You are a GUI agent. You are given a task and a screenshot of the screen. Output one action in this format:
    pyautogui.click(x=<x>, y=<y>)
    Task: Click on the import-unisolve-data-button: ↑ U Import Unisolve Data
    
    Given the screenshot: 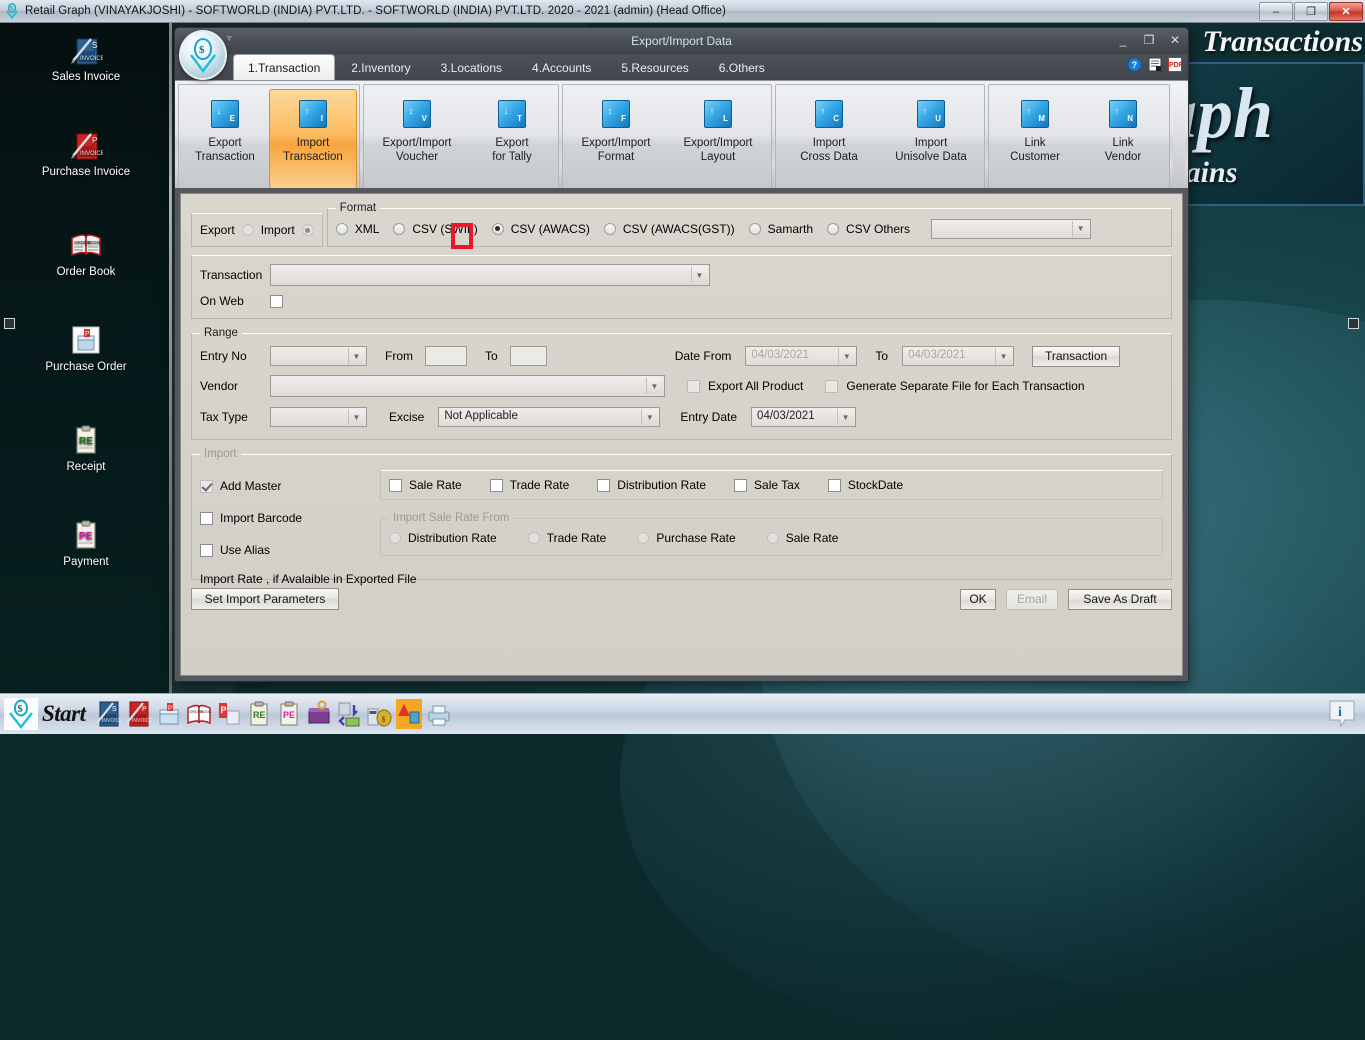 What is the action you would take?
    pyautogui.click(x=931, y=139)
    